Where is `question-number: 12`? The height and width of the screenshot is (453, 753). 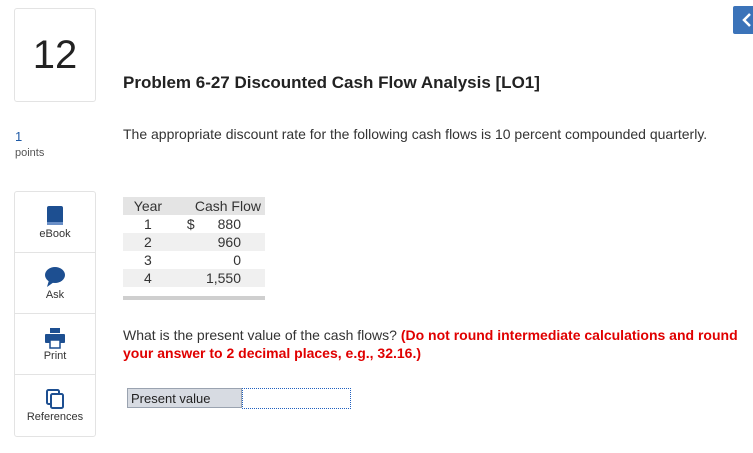
question-number: 12 is located at coordinates (55, 54).